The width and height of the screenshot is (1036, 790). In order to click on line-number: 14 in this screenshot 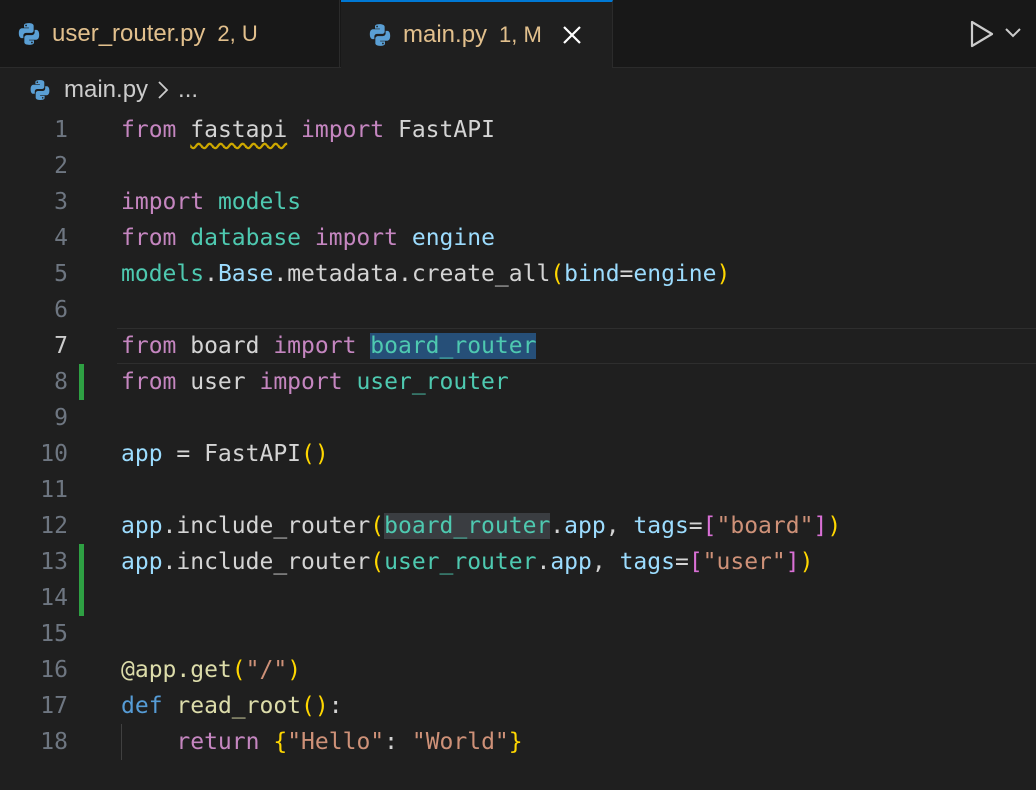, I will do `click(54, 598)`.